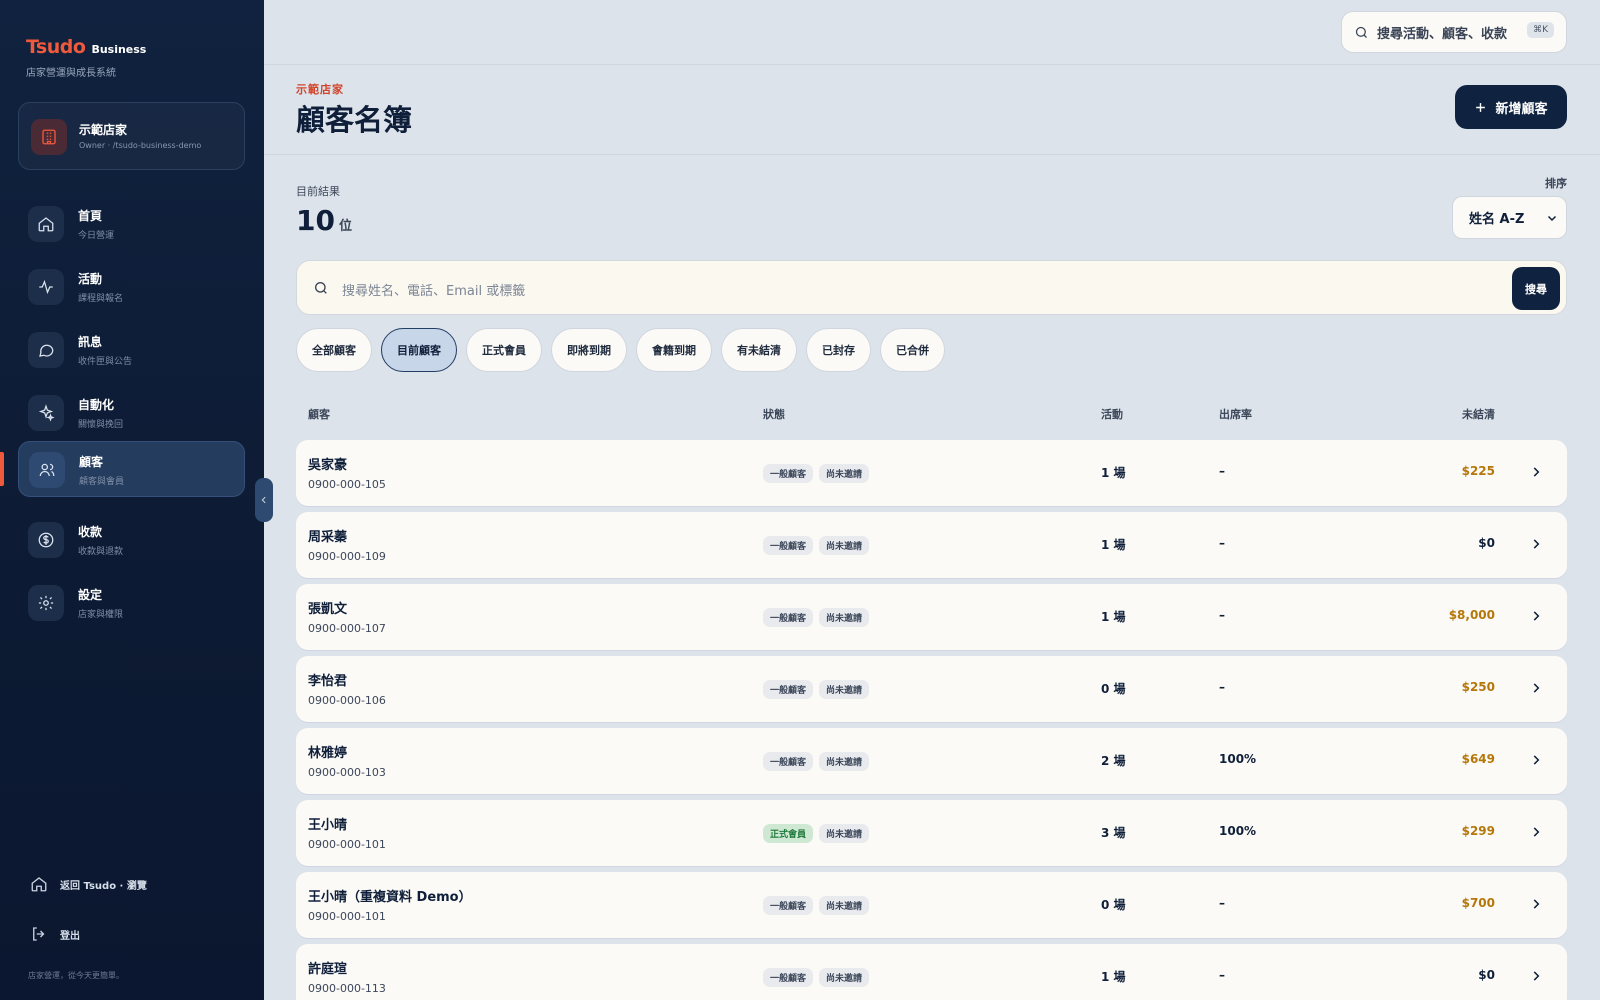  What do you see at coordinates (1113, 761) in the screenshot?
I see `activity-count: 2 場` at bounding box center [1113, 761].